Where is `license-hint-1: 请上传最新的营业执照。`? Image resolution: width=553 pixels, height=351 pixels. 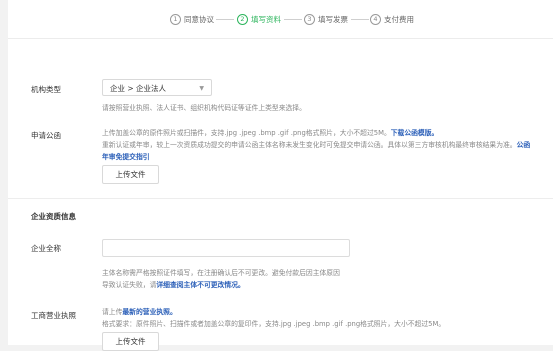 license-hint-1: 请上传最新的营业执照。 is located at coordinates (139, 312).